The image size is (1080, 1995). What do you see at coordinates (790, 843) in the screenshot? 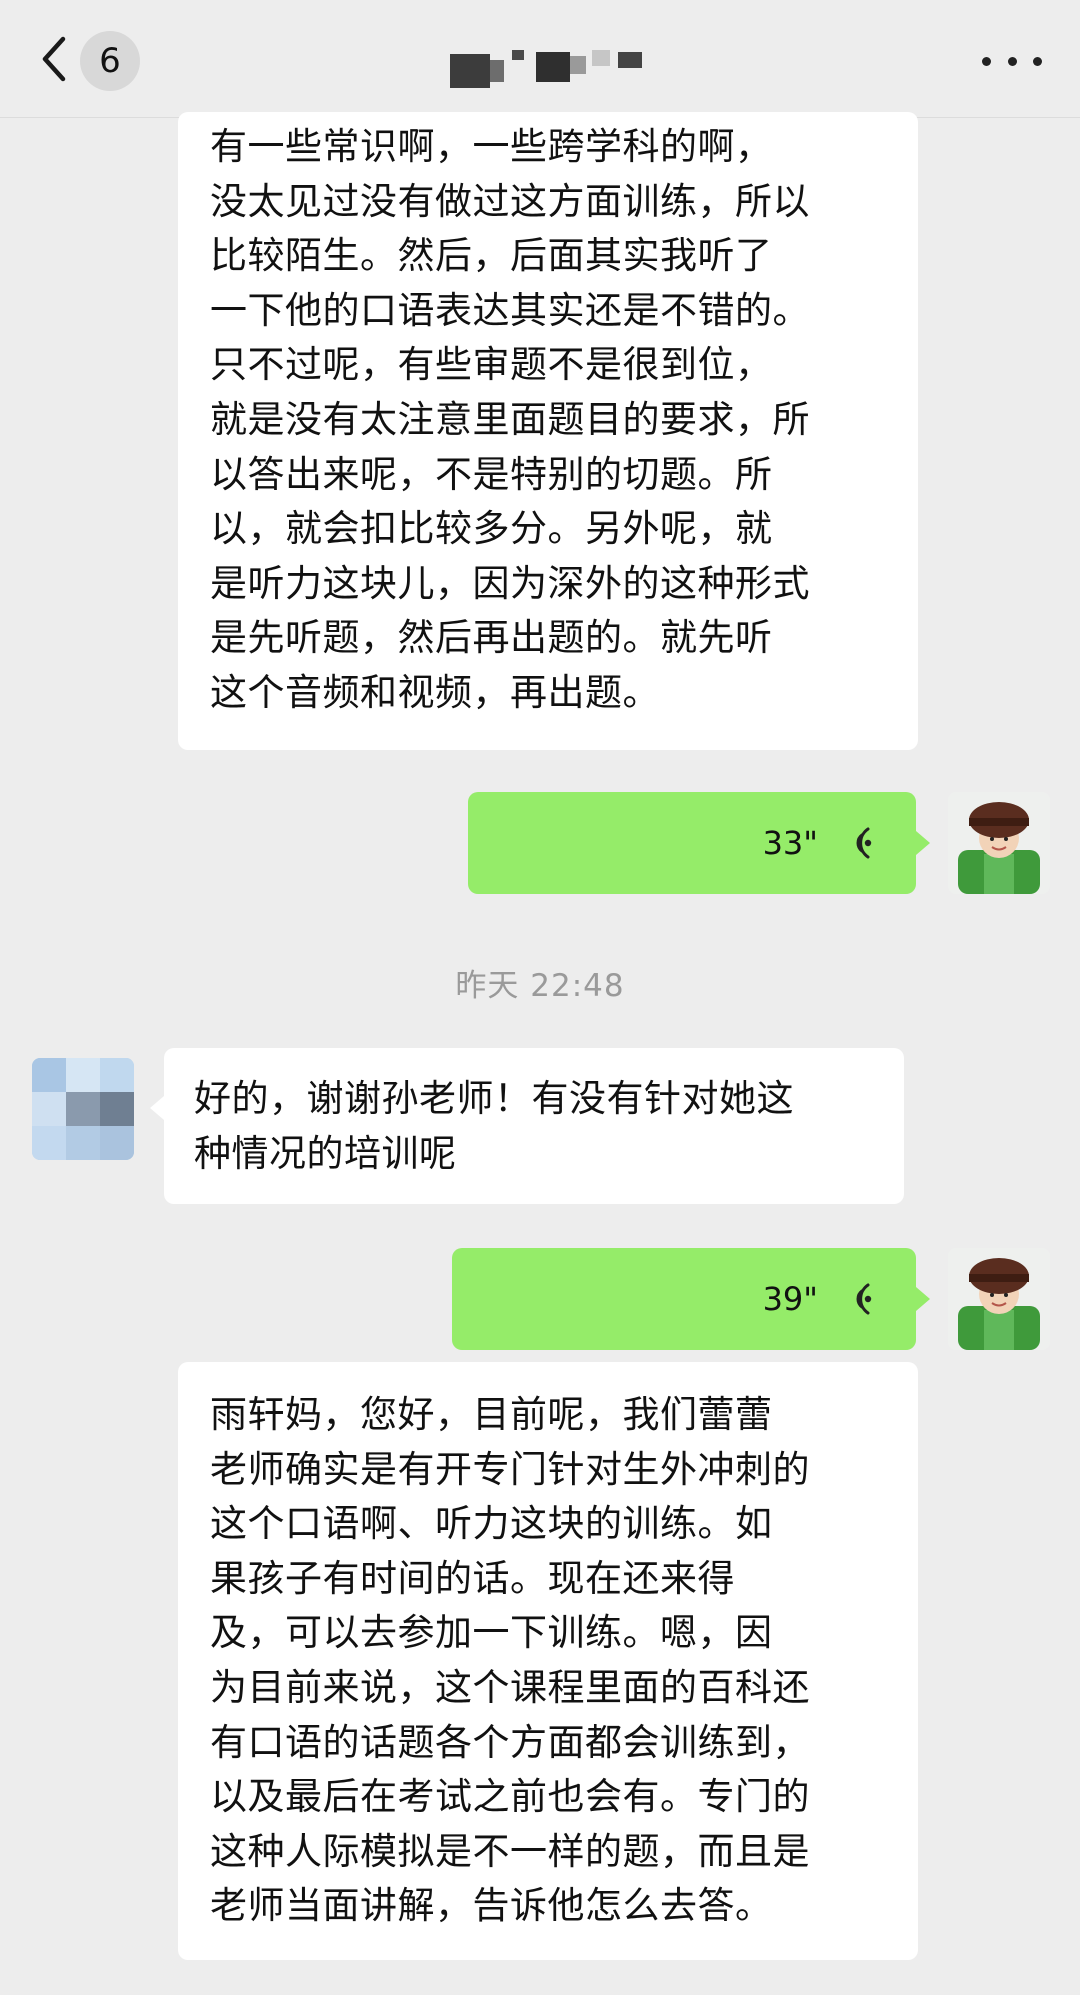
I see `voice-duration: 33"` at bounding box center [790, 843].